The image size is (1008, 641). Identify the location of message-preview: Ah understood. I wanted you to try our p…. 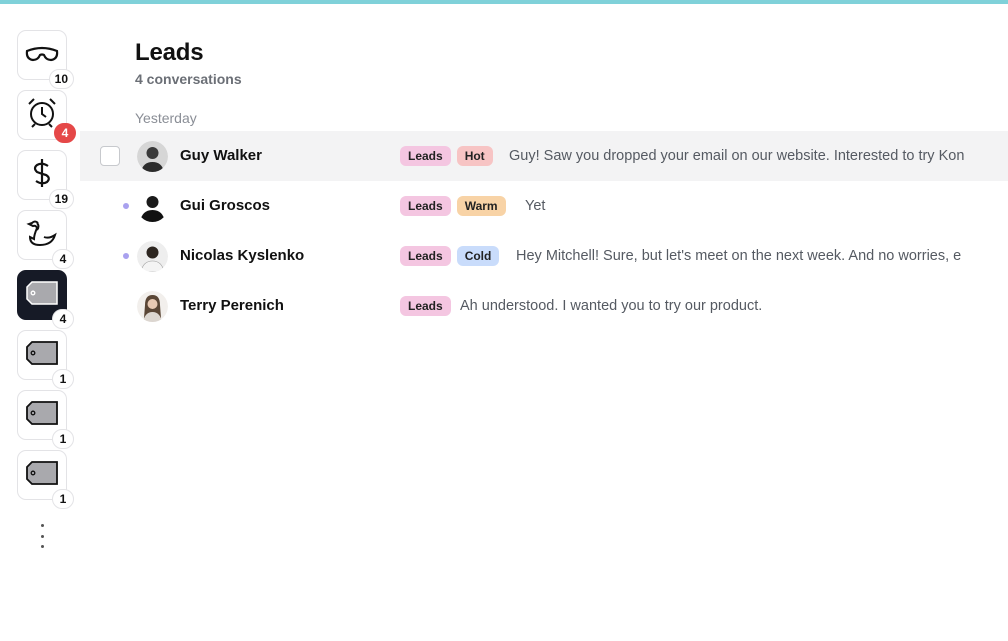
(611, 306).